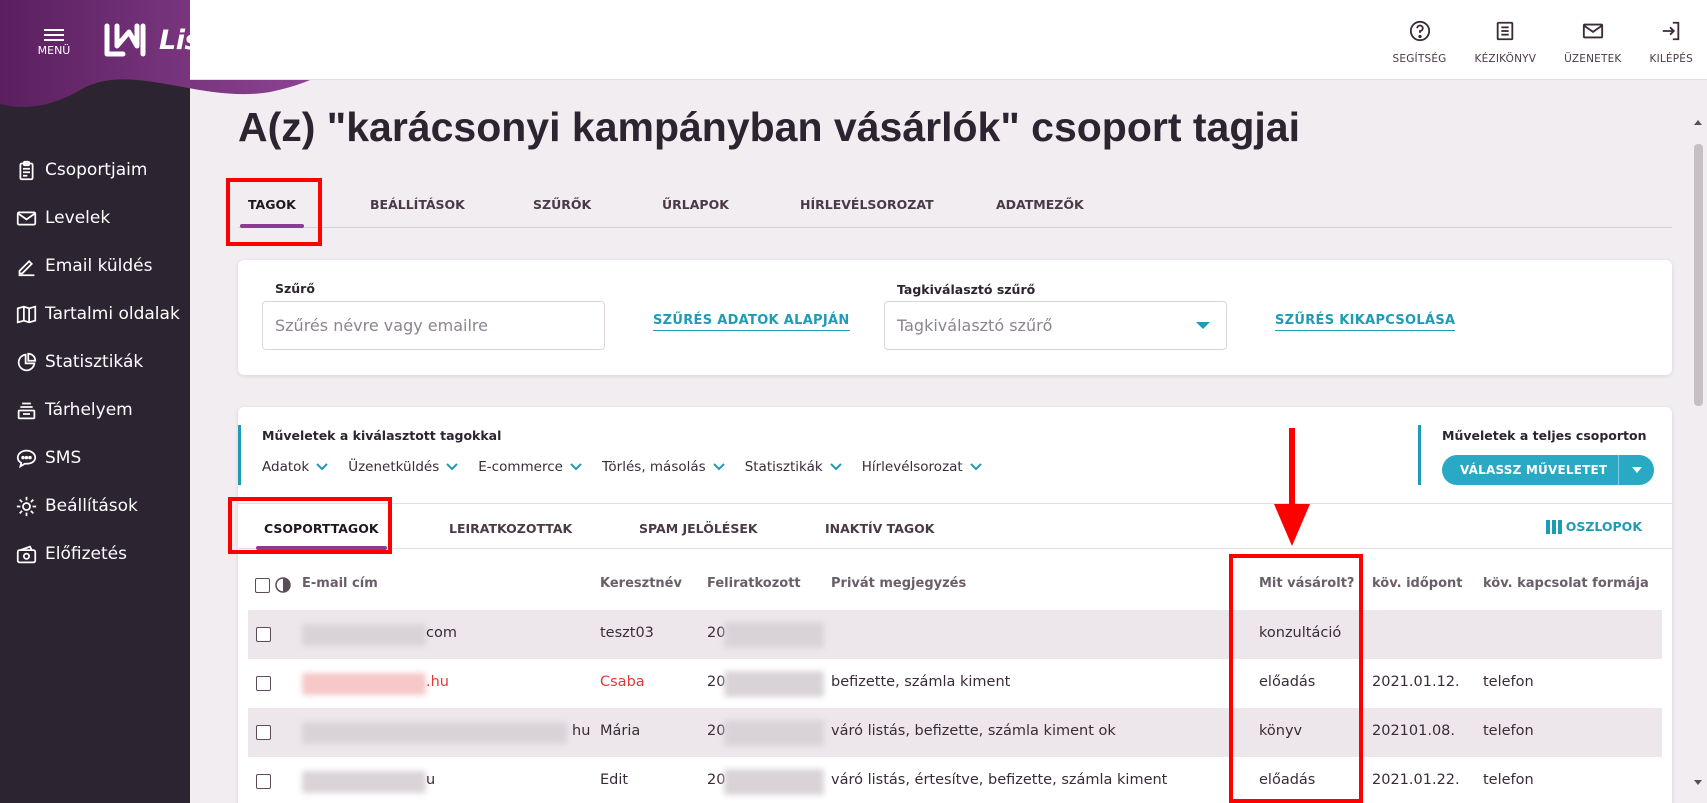 Image resolution: width=1707 pixels, height=803 pixels. What do you see at coordinates (283, 585) in the screenshot?
I see `contrast-toggle-icon` at bounding box center [283, 585].